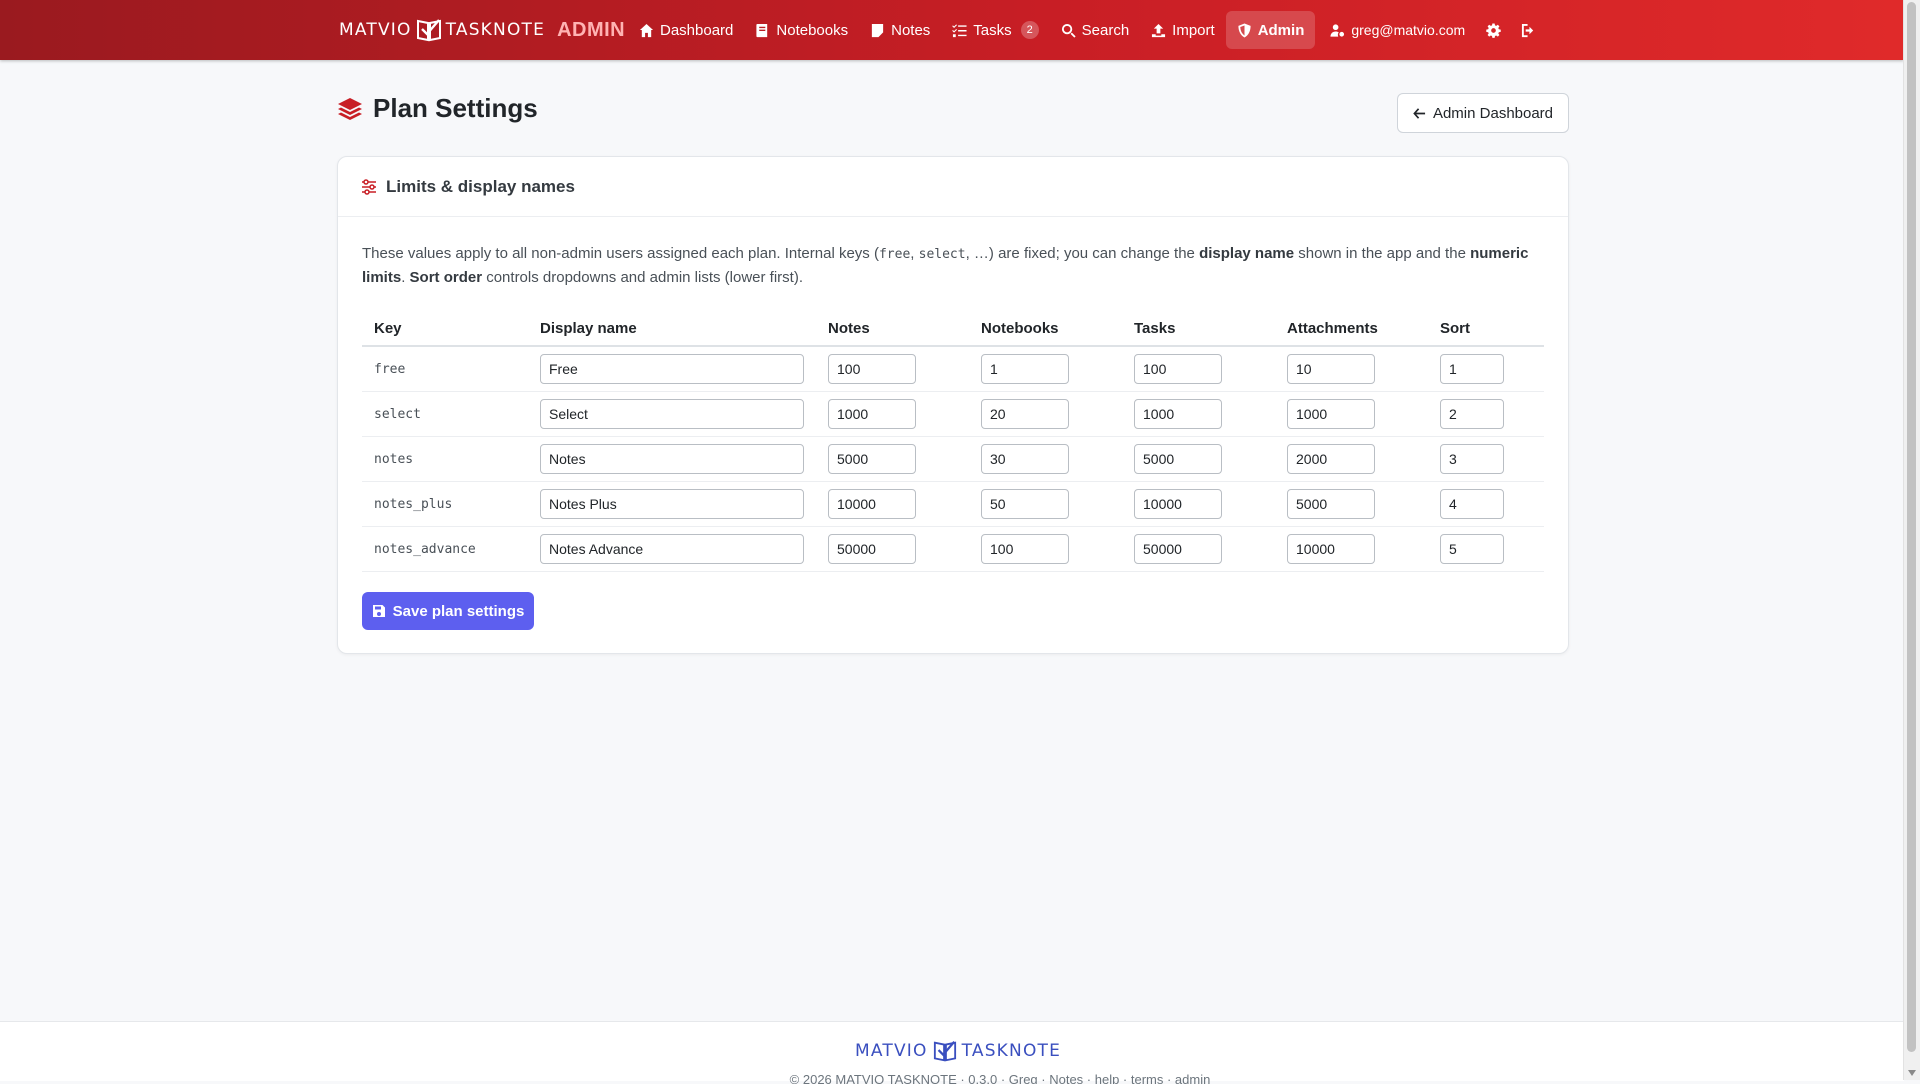 The height and width of the screenshot is (1084, 1920). I want to click on brand-name-right: TASKNOTE, so click(495, 30).